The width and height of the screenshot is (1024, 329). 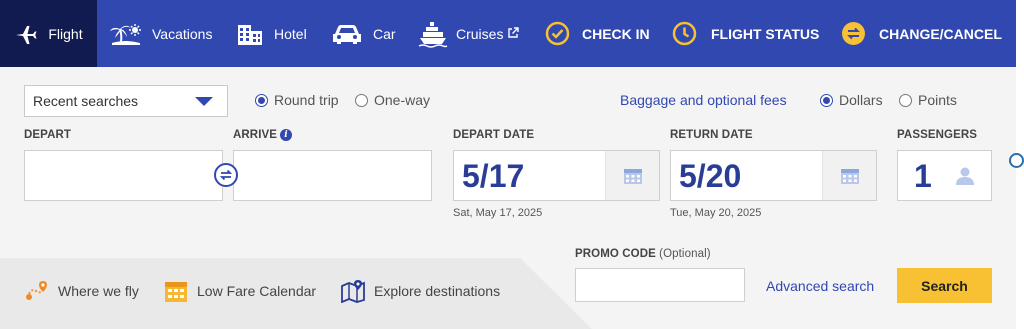 I want to click on change-cancel-link: CHANGE/CANCEL, so click(x=921, y=33).